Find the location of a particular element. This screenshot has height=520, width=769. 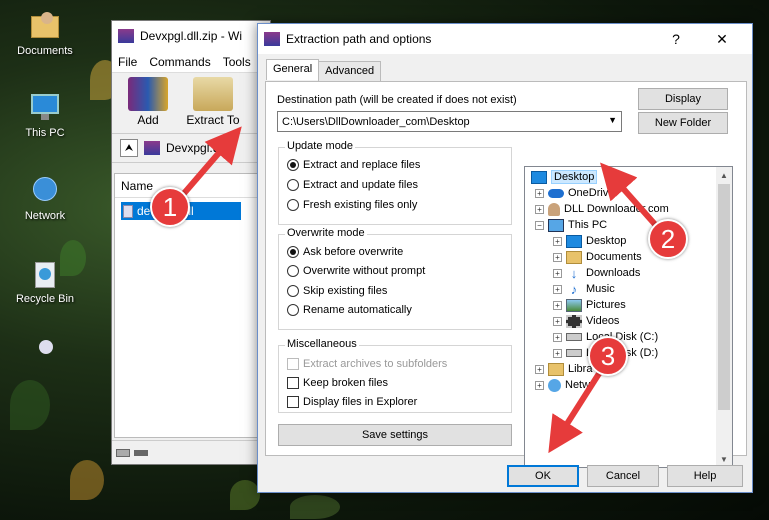

tree-node-label: Videos is located at coordinates (603, 321).